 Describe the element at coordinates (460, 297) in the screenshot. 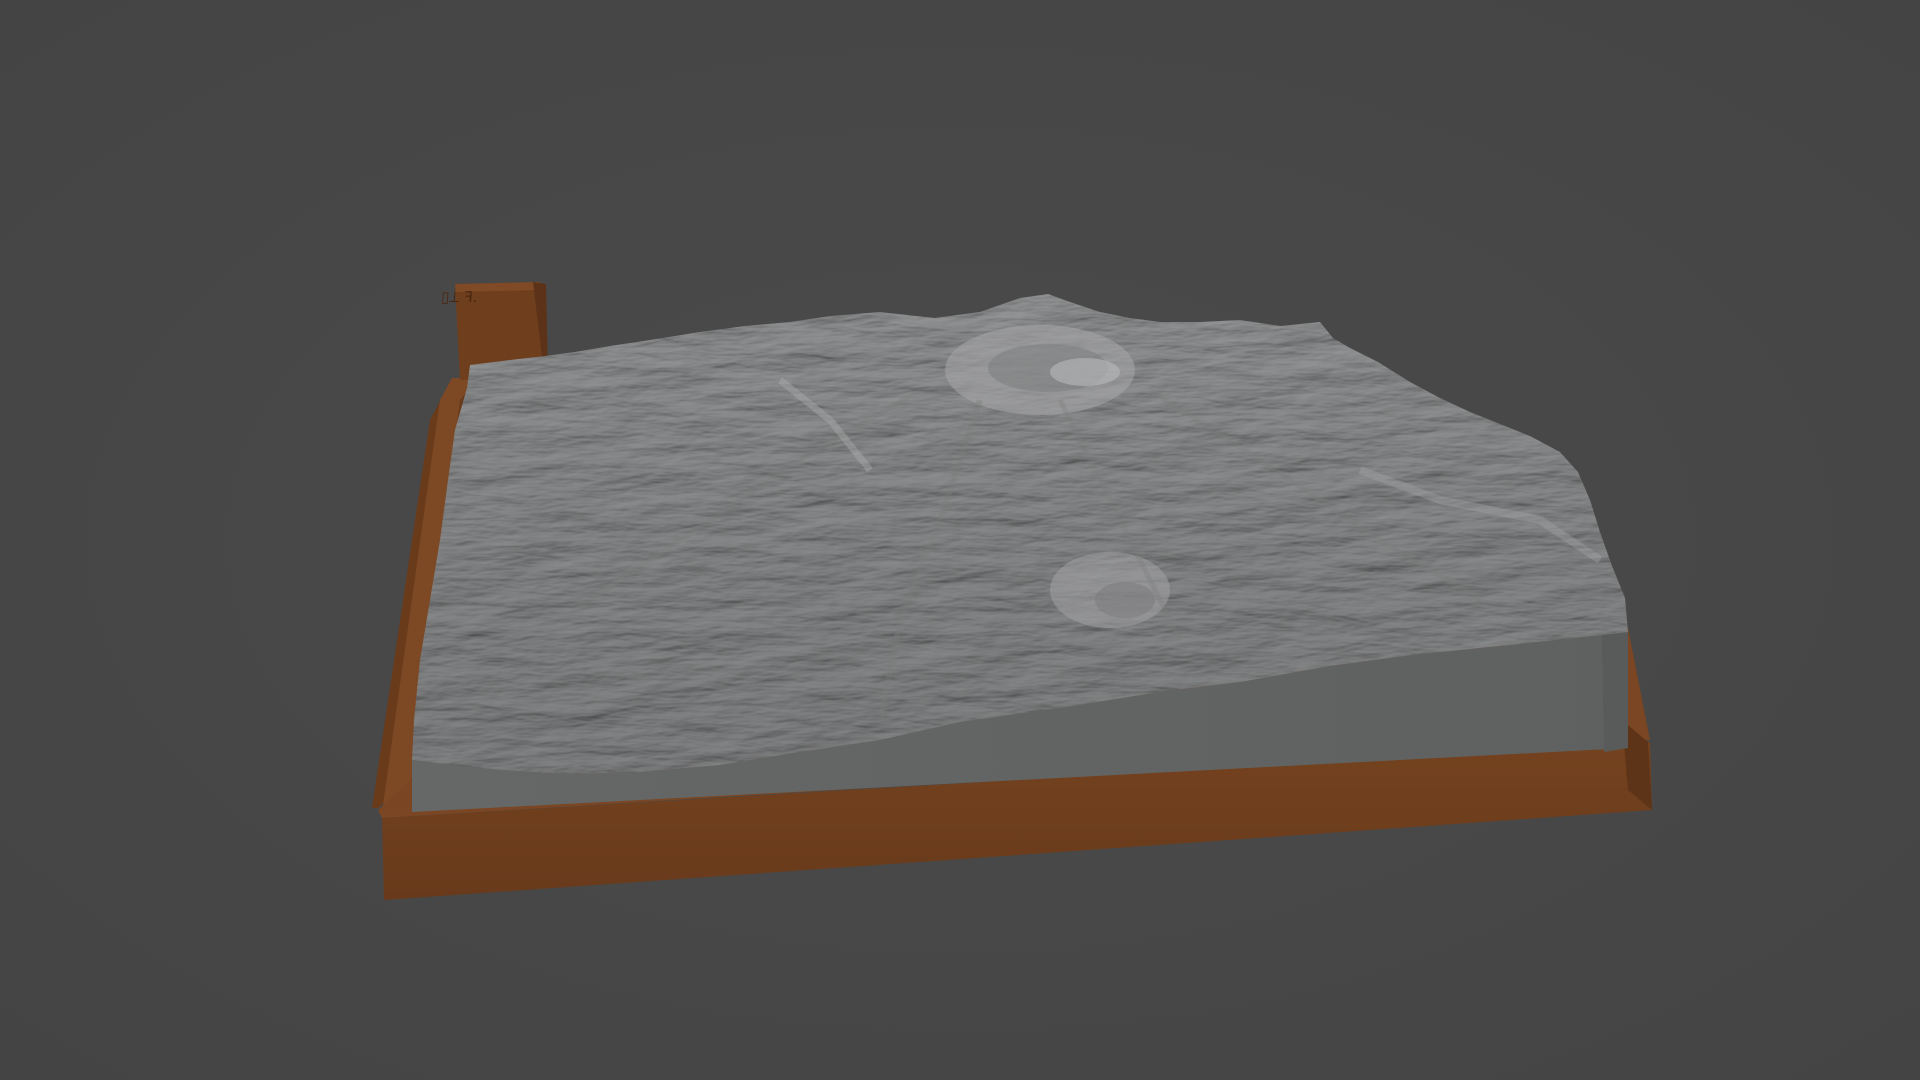

I see `label-block-engraving: ▯⟂ ꟻ.` at that location.